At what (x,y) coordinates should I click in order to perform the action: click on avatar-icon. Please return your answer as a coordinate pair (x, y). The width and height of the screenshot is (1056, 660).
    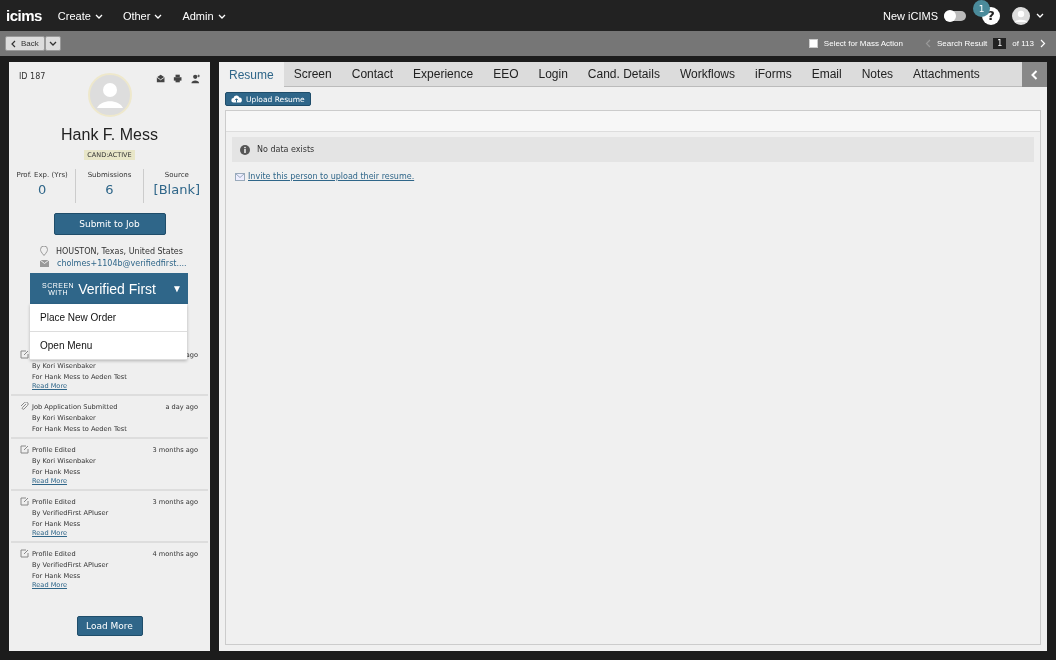
    Looking at the image, I should click on (1021, 15).